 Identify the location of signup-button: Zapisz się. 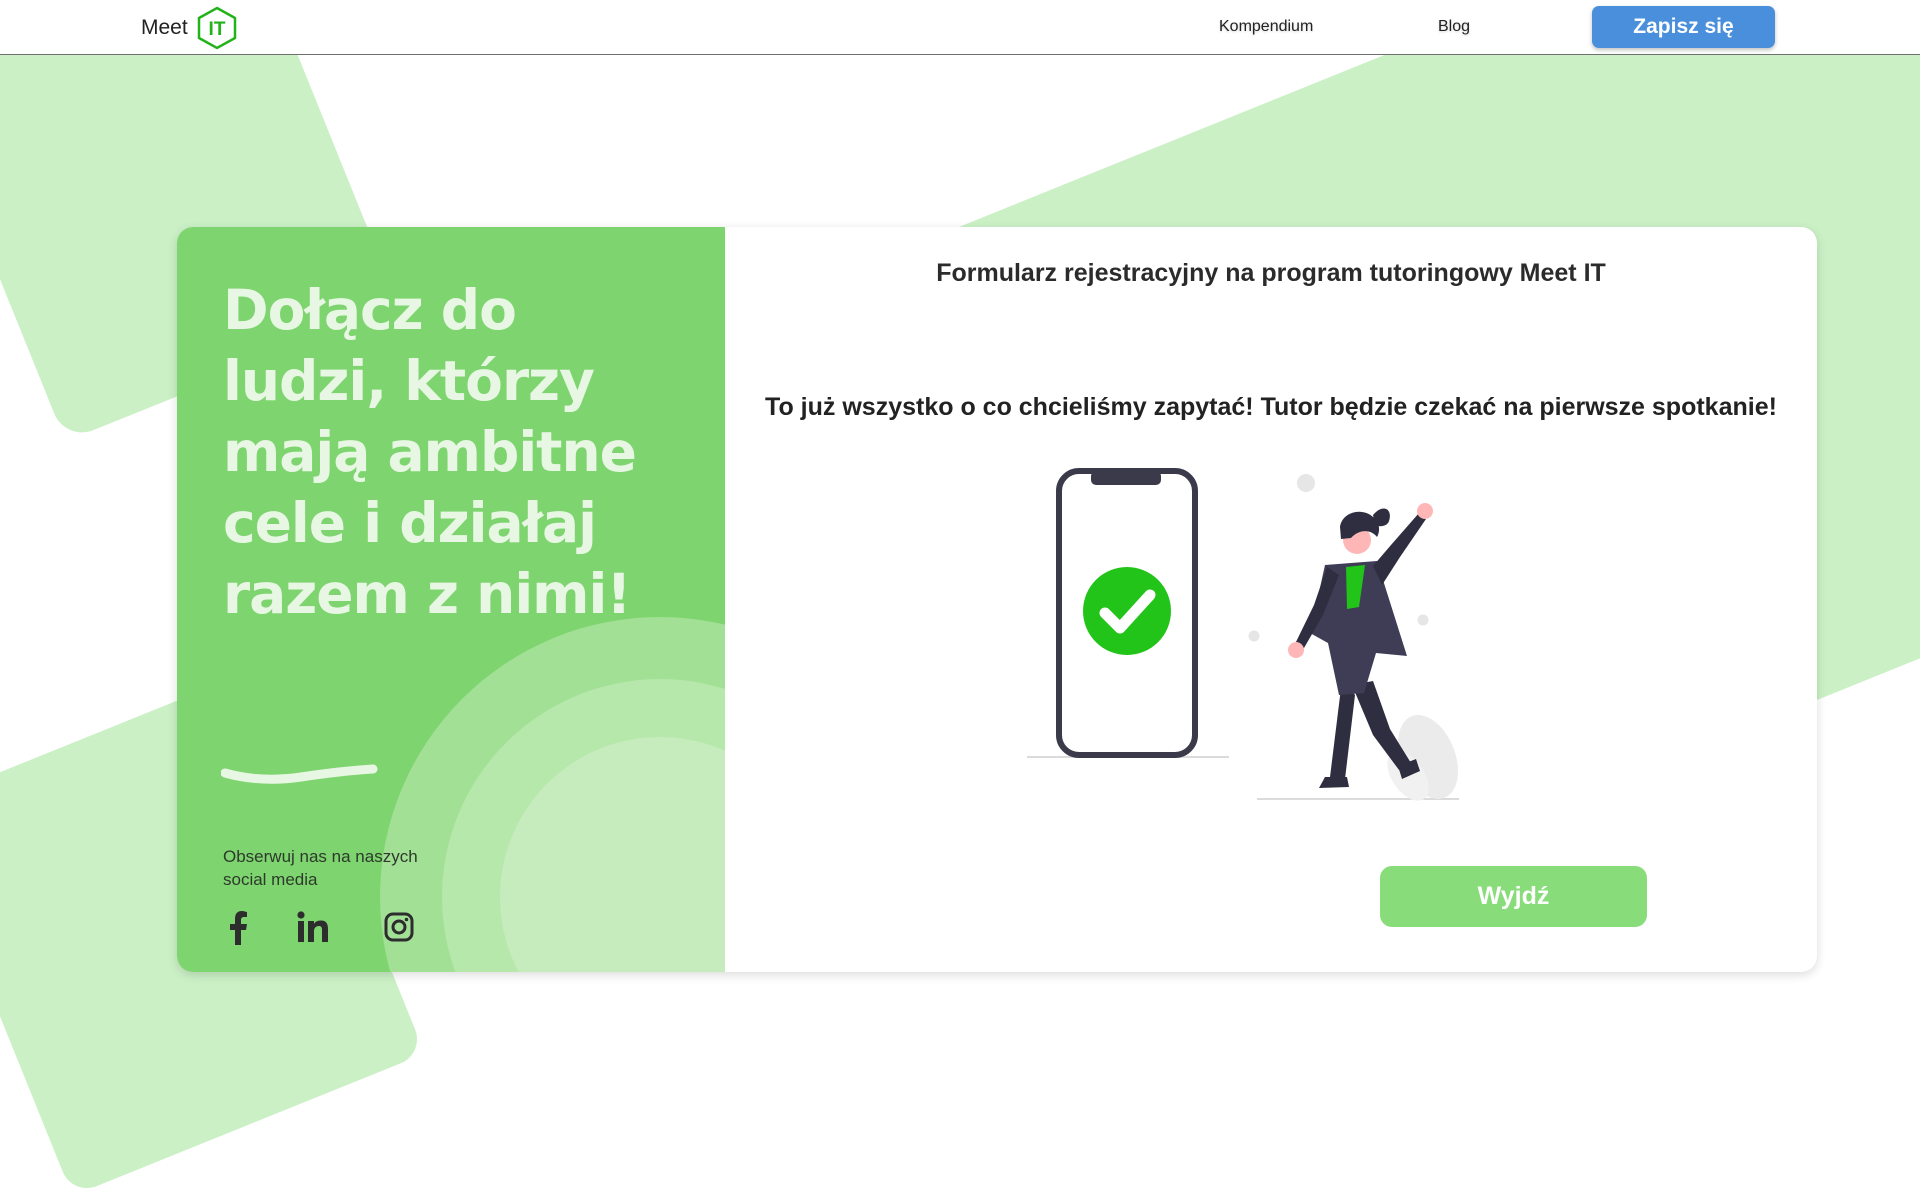
(1683, 27).